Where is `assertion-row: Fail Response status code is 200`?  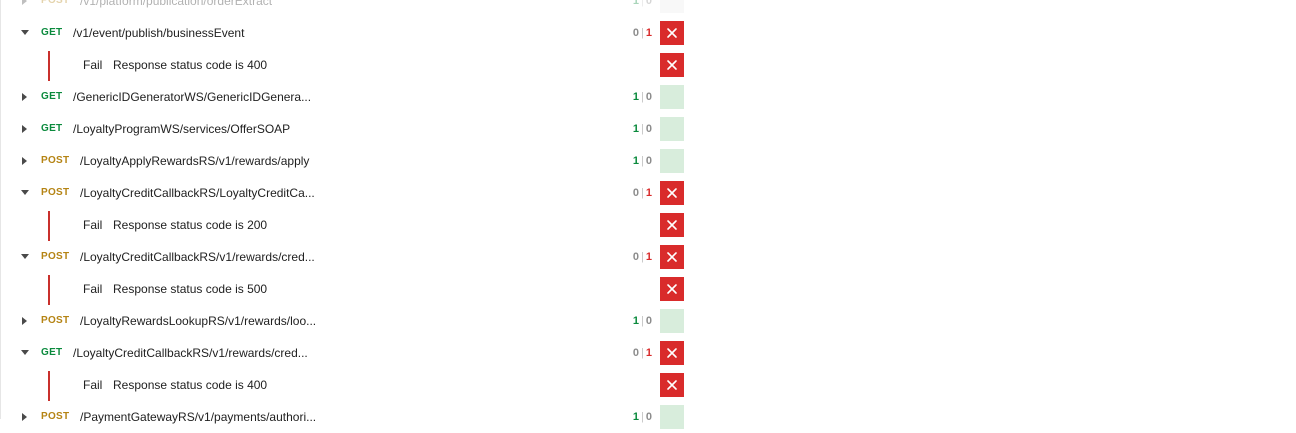 assertion-row: Fail Response status code is 200 is located at coordinates (345, 225).